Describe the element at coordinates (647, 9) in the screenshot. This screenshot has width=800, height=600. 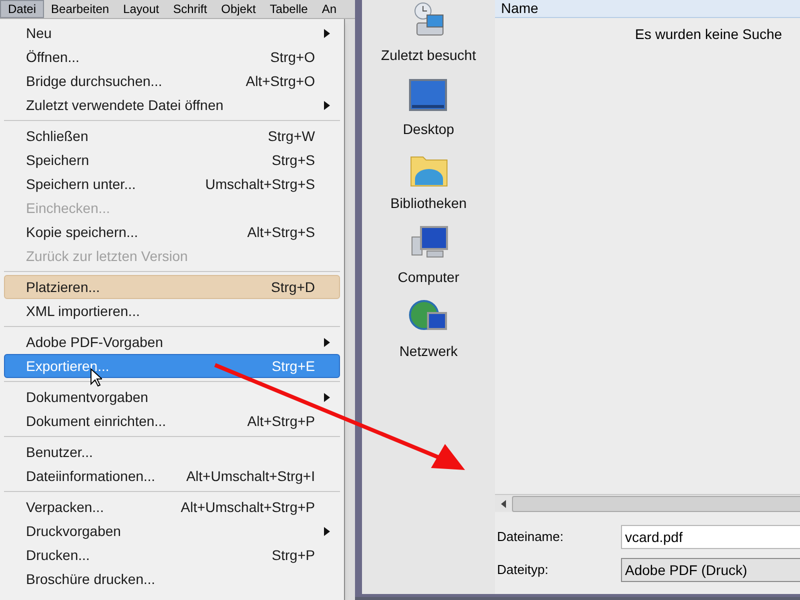
I see `column-header: Name` at that location.